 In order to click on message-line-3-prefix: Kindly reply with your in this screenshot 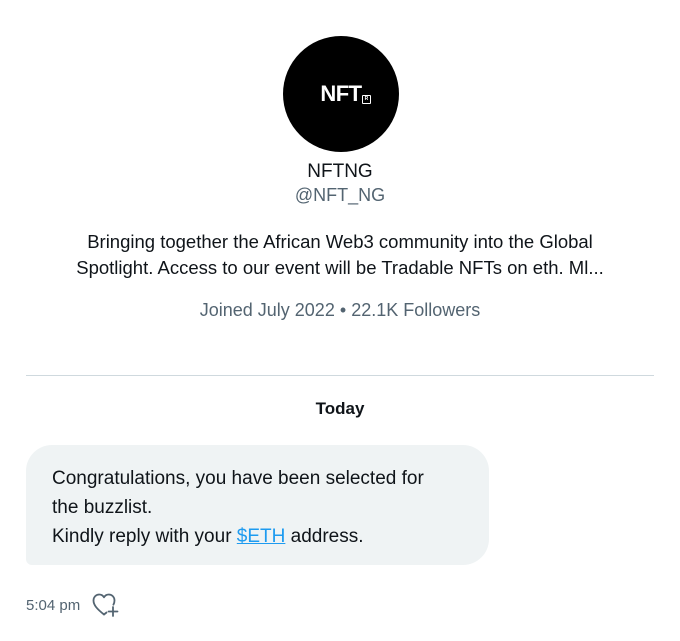, I will do `click(144, 536)`.